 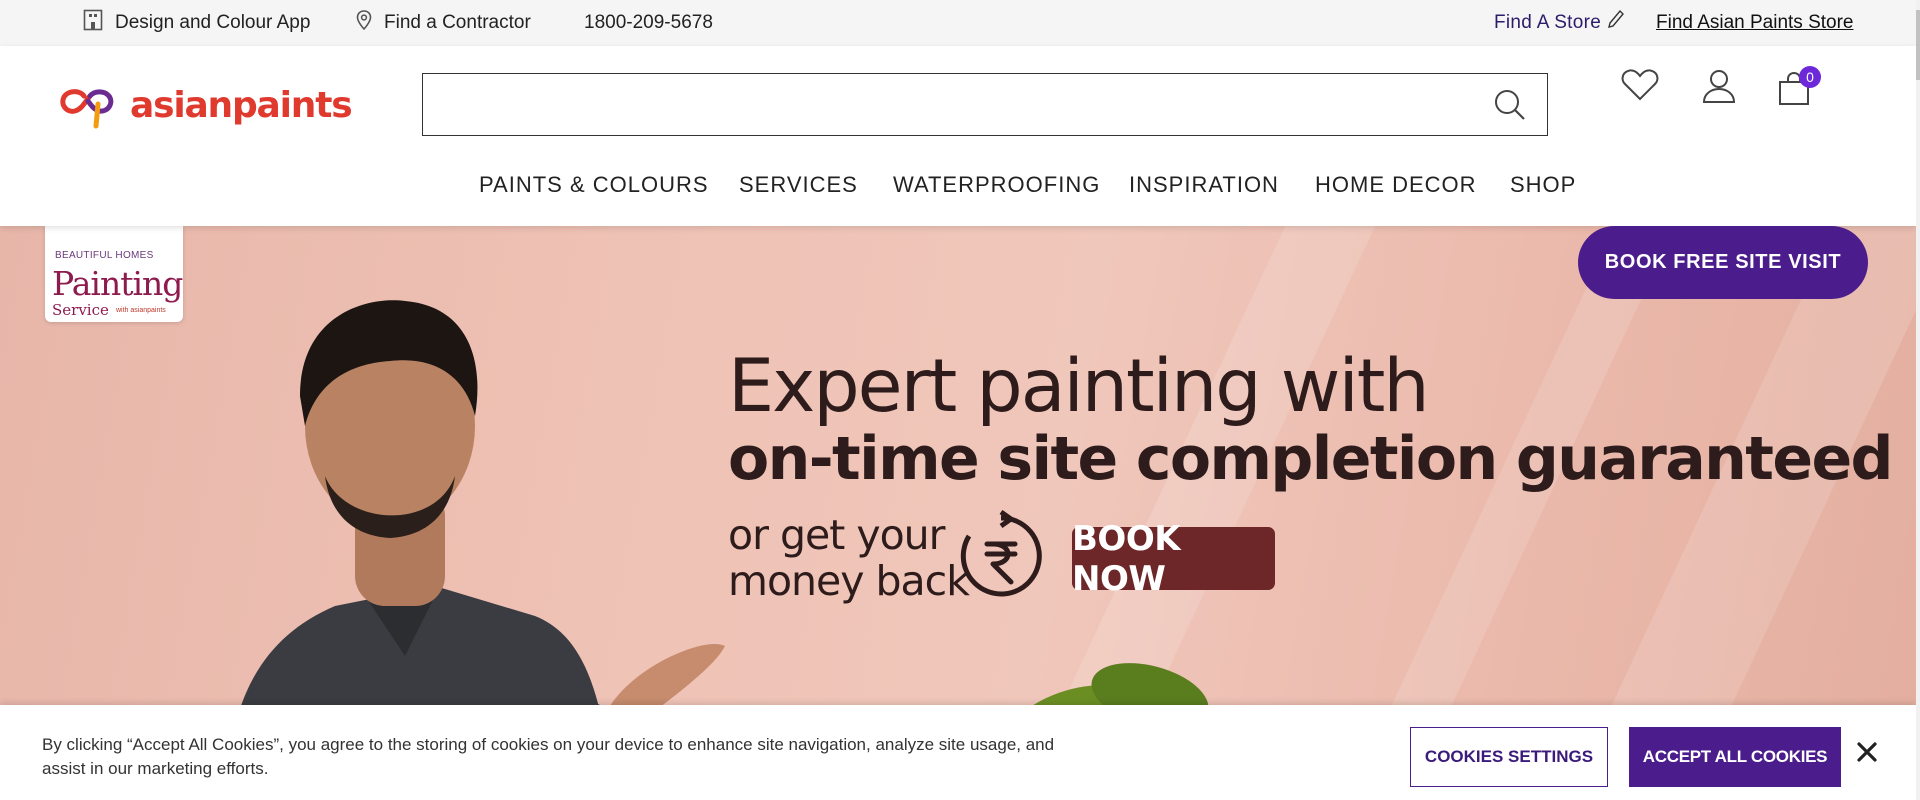 What do you see at coordinates (1640, 87) in the screenshot?
I see `heart-icon` at bounding box center [1640, 87].